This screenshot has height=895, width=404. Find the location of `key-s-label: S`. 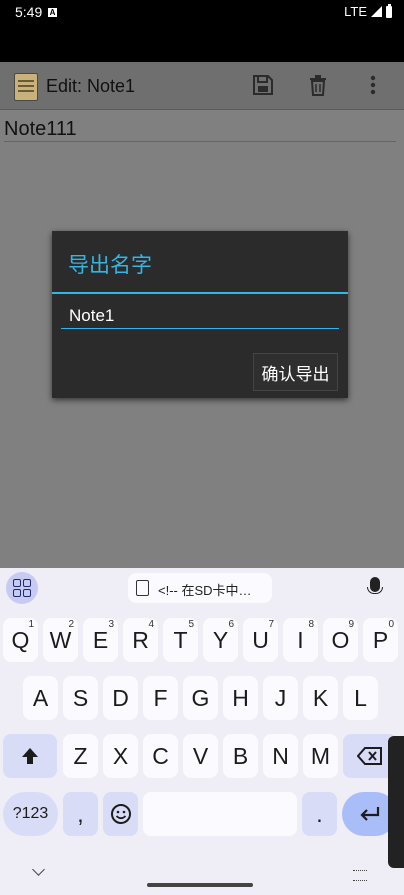

key-s-label: S is located at coordinates (80, 698).